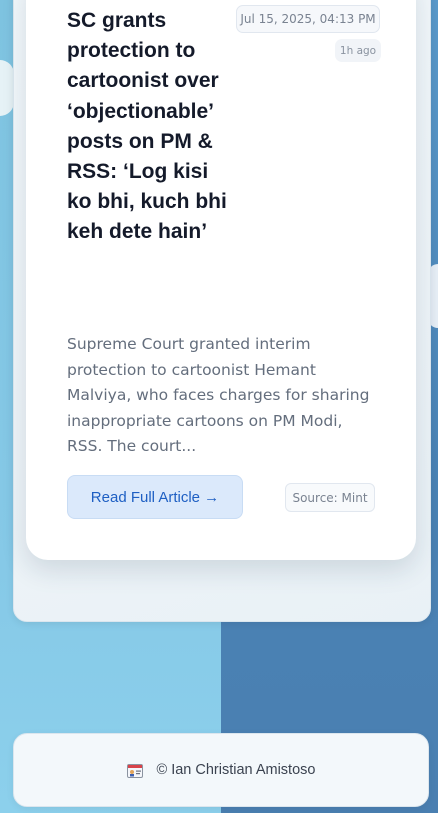  Describe the element at coordinates (236, 770) in the screenshot. I see `footer-copyright: © Ian Christian Amistoso` at that location.